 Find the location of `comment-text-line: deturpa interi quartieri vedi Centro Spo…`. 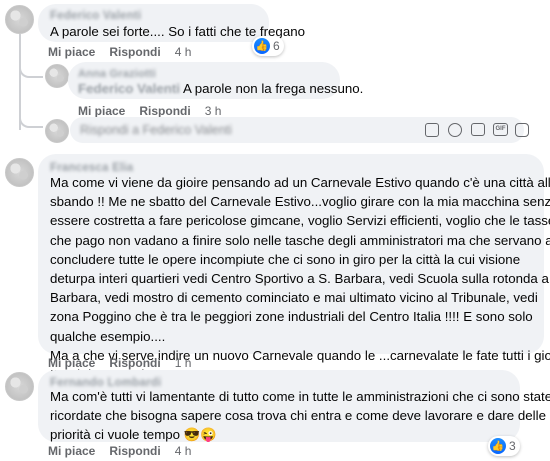

comment-text-line: deturpa interi quartieri vedi Centro Spo… is located at coordinates (300, 279).